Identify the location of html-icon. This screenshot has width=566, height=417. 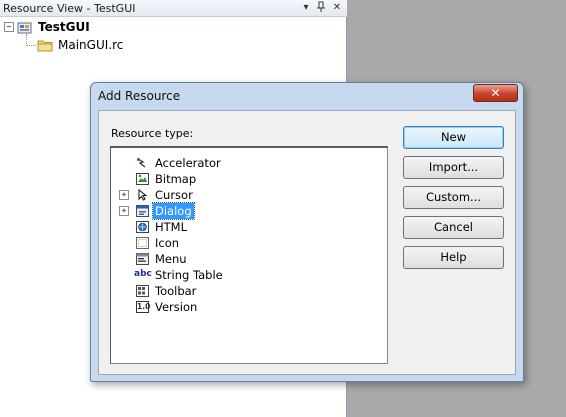
(142, 227).